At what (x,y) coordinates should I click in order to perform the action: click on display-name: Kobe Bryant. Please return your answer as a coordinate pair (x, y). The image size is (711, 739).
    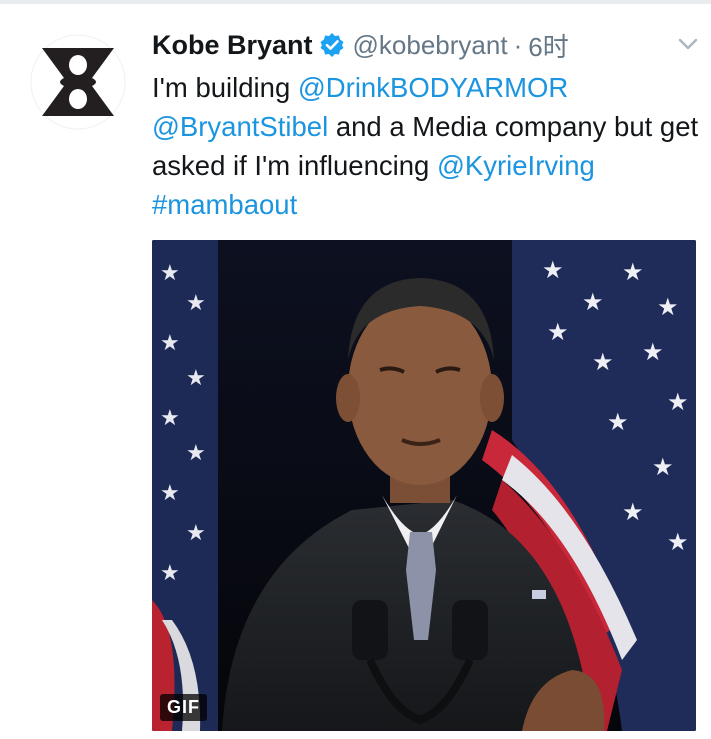
    Looking at the image, I should click on (232, 45).